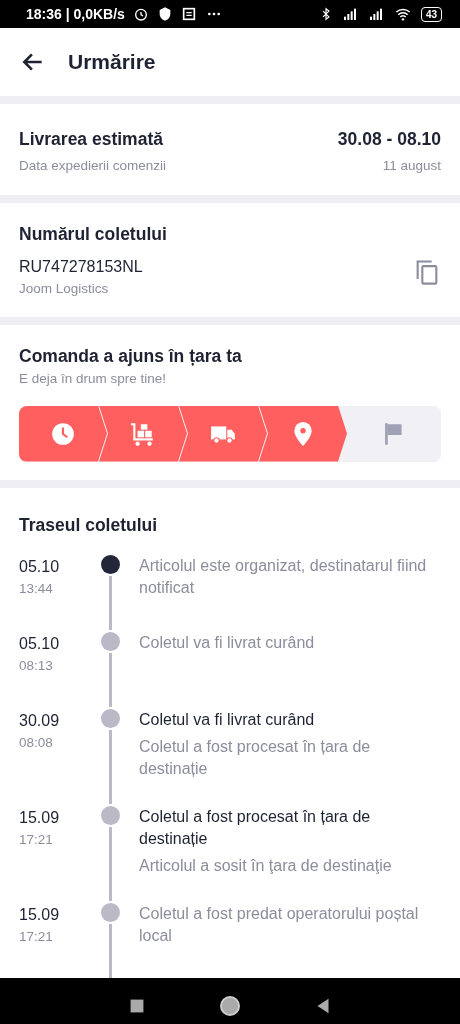  Describe the element at coordinates (279, 924) in the screenshot. I see `event-description: Coletul a fost predat operatorului poștal local` at that location.